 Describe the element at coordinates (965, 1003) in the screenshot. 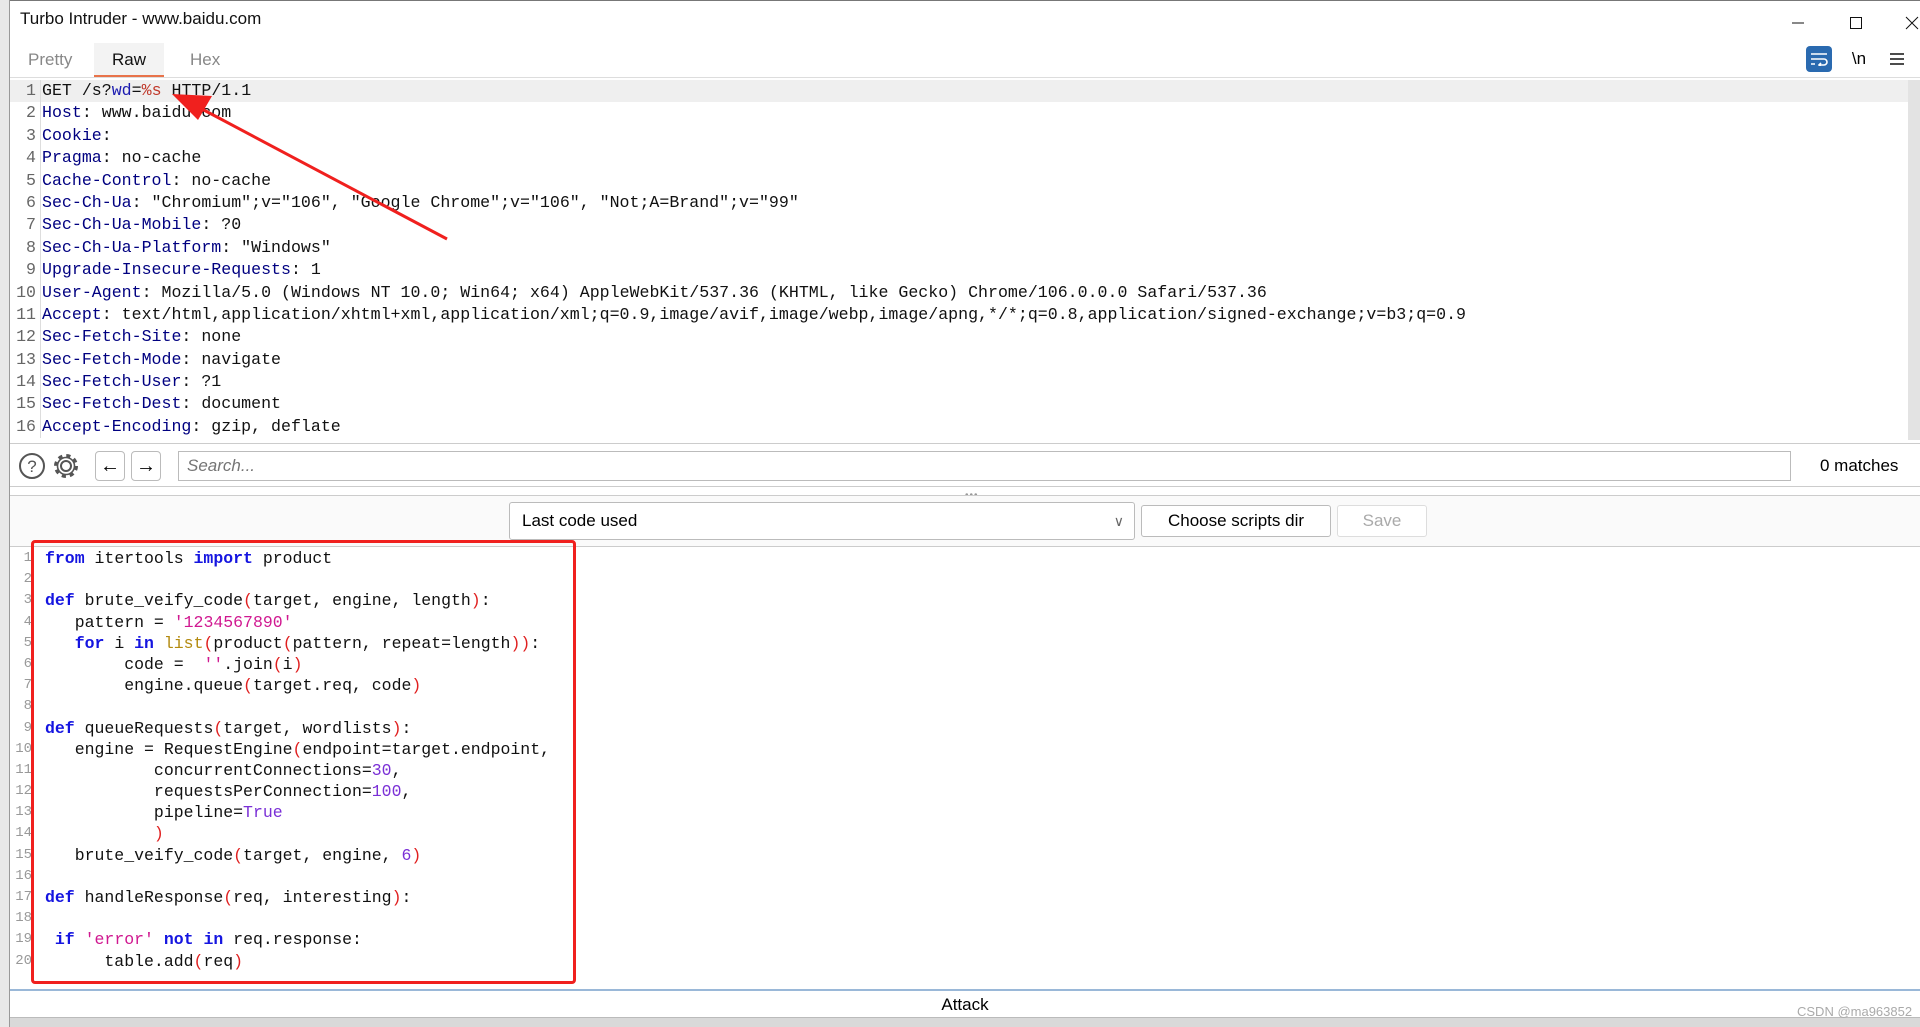

I see `attack-button: Attack` at that location.